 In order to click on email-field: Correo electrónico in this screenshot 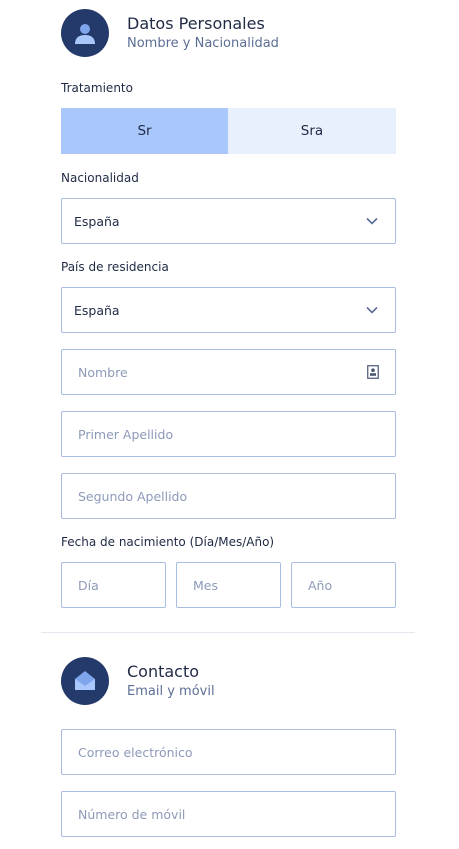, I will do `click(228, 752)`.